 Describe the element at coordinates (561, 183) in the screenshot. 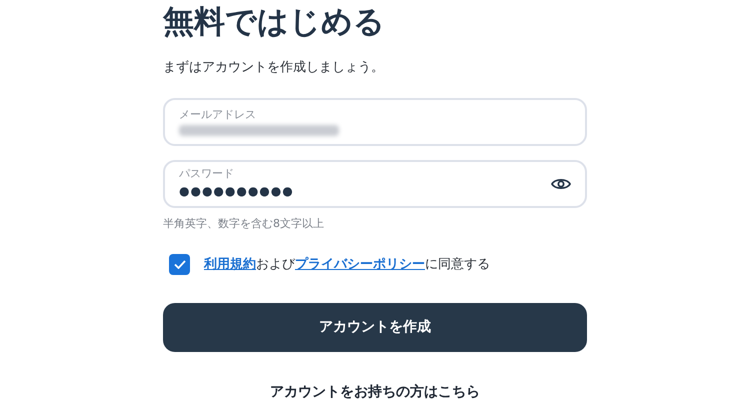

I see `eye-icon` at that location.